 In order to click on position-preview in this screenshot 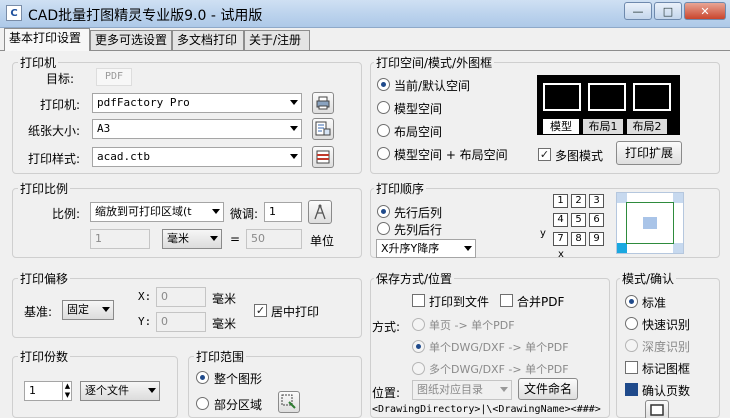, I will do `click(650, 223)`.